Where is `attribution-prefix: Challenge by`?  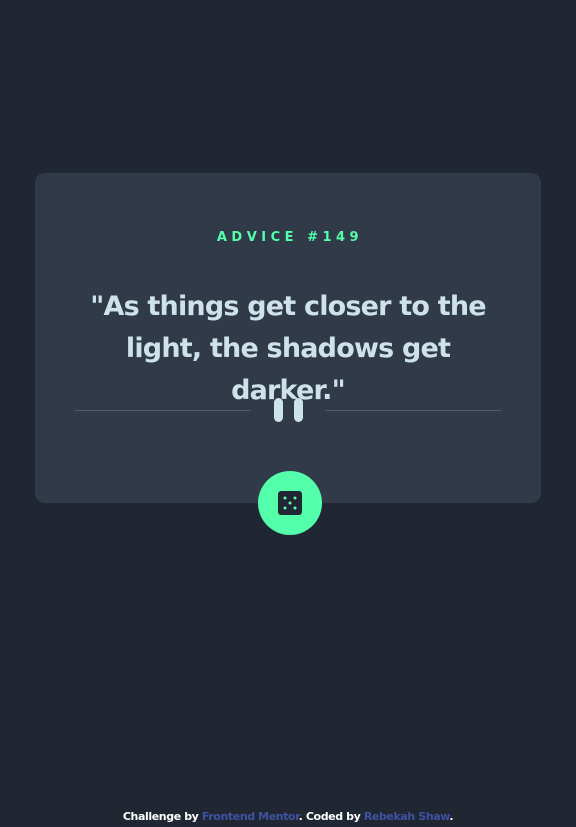 attribution-prefix: Challenge by is located at coordinates (162, 816).